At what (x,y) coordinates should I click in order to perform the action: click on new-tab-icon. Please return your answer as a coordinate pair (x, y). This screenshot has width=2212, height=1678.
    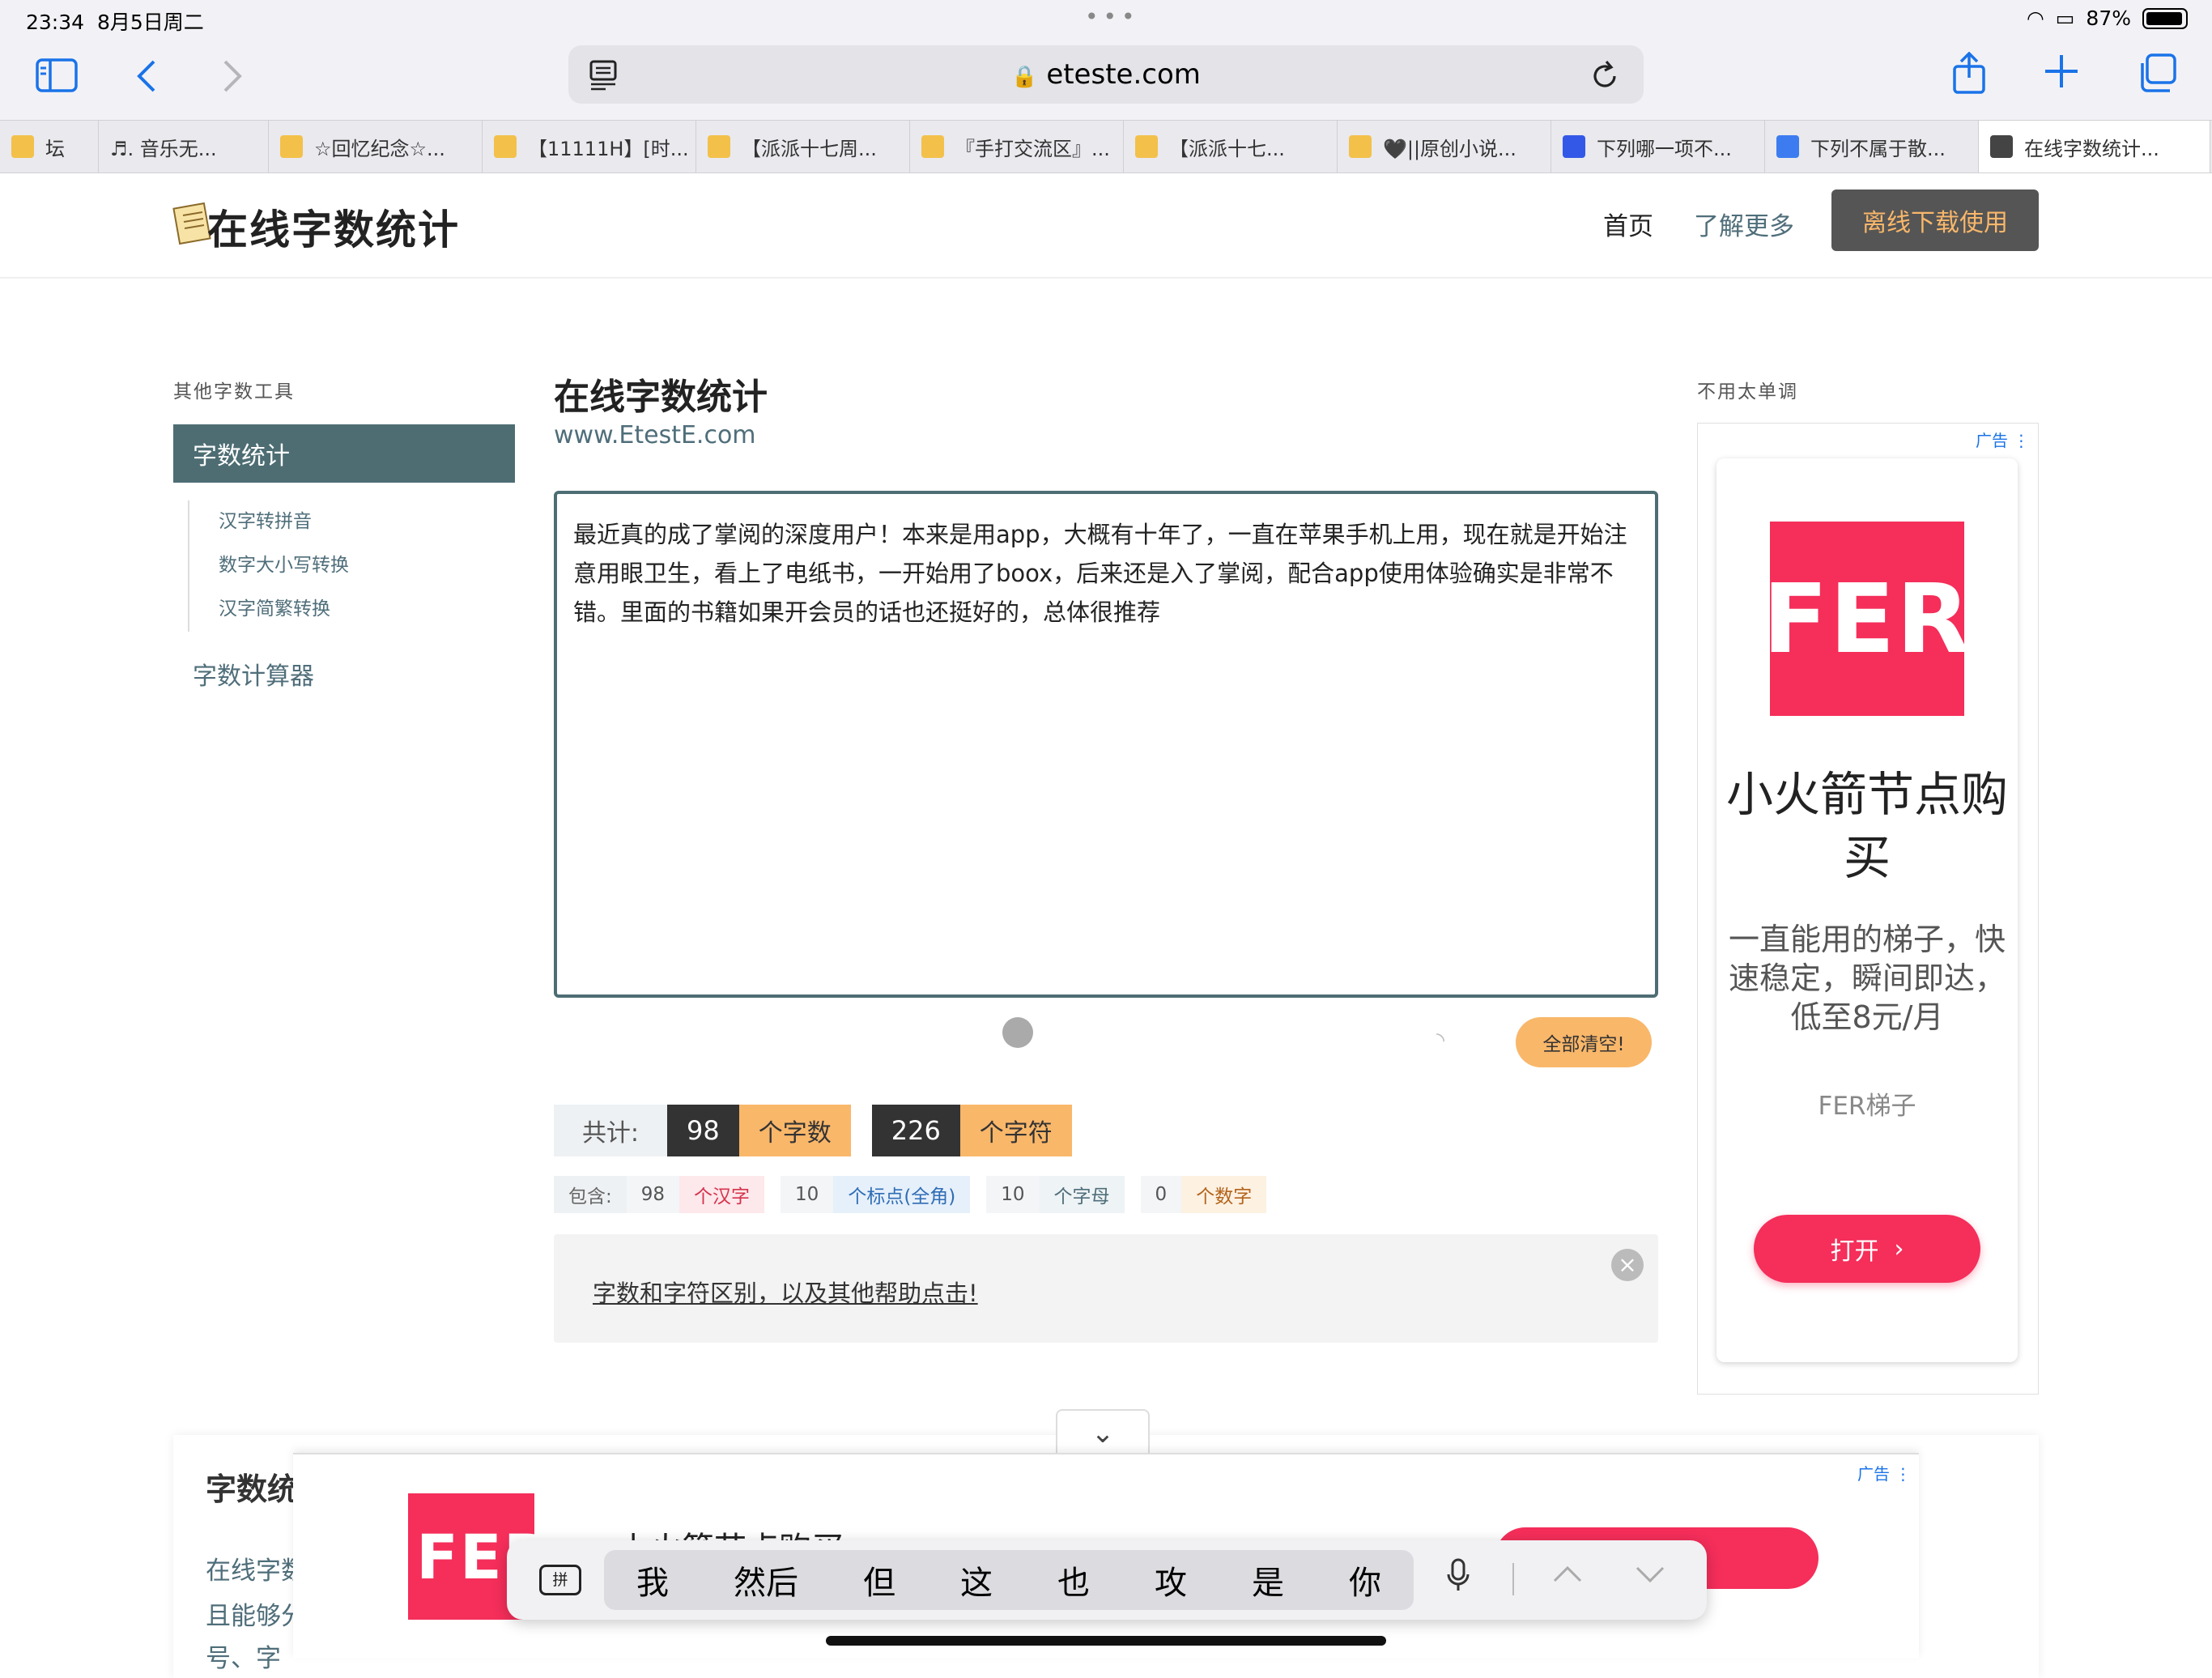
    Looking at the image, I should click on (2062, 74).